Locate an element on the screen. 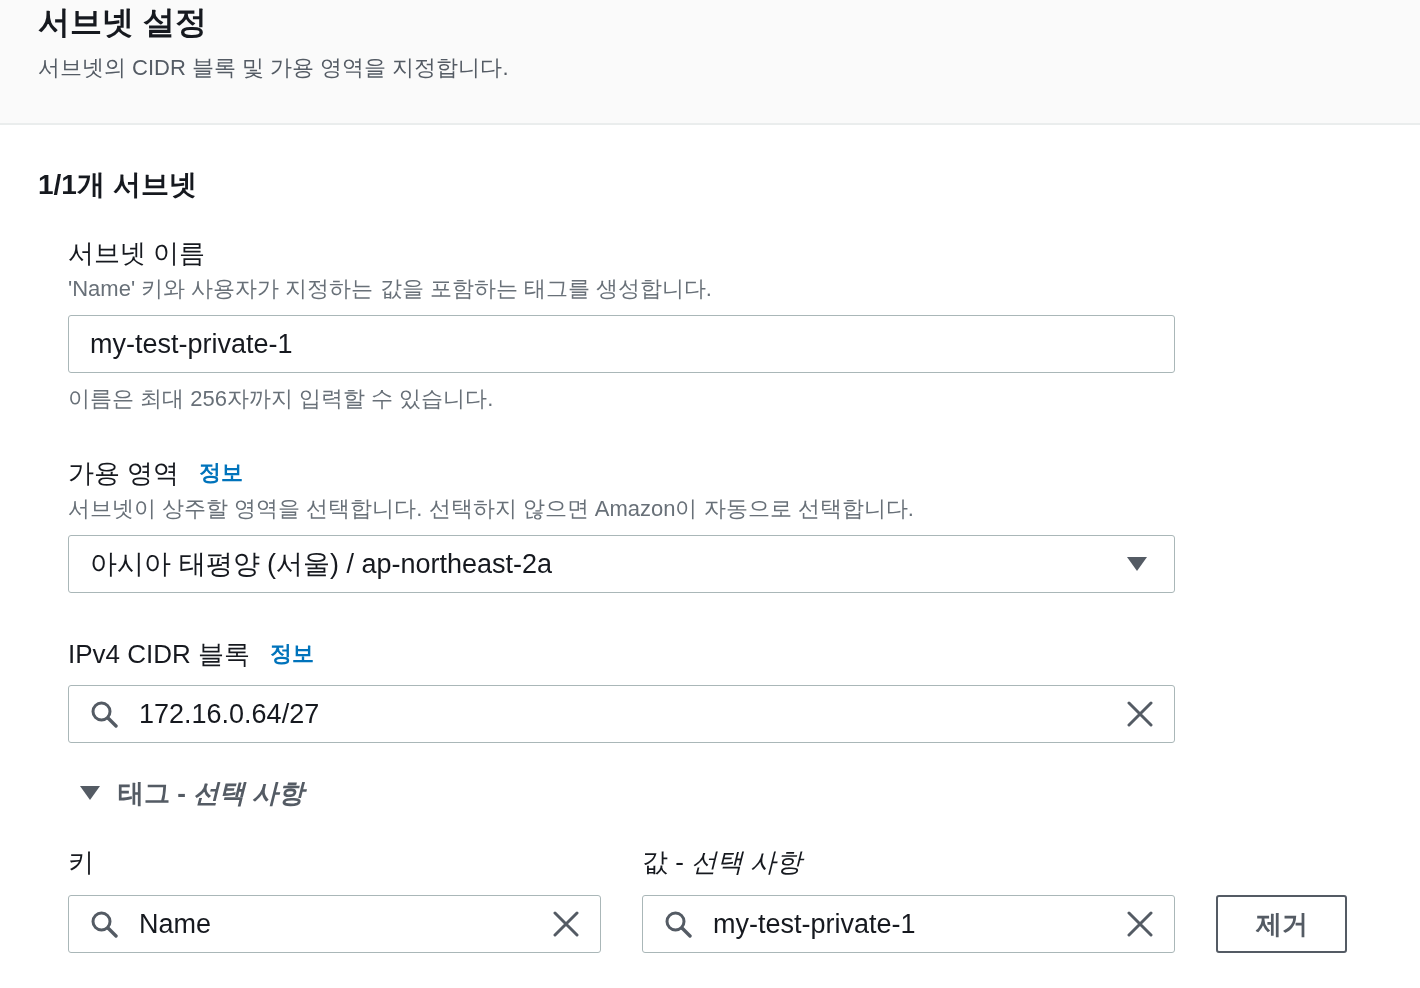 The height and width of the screenshot is (988, 1420). section-heading: 1/1개 서브넷 is located at coordinates (117, 185).